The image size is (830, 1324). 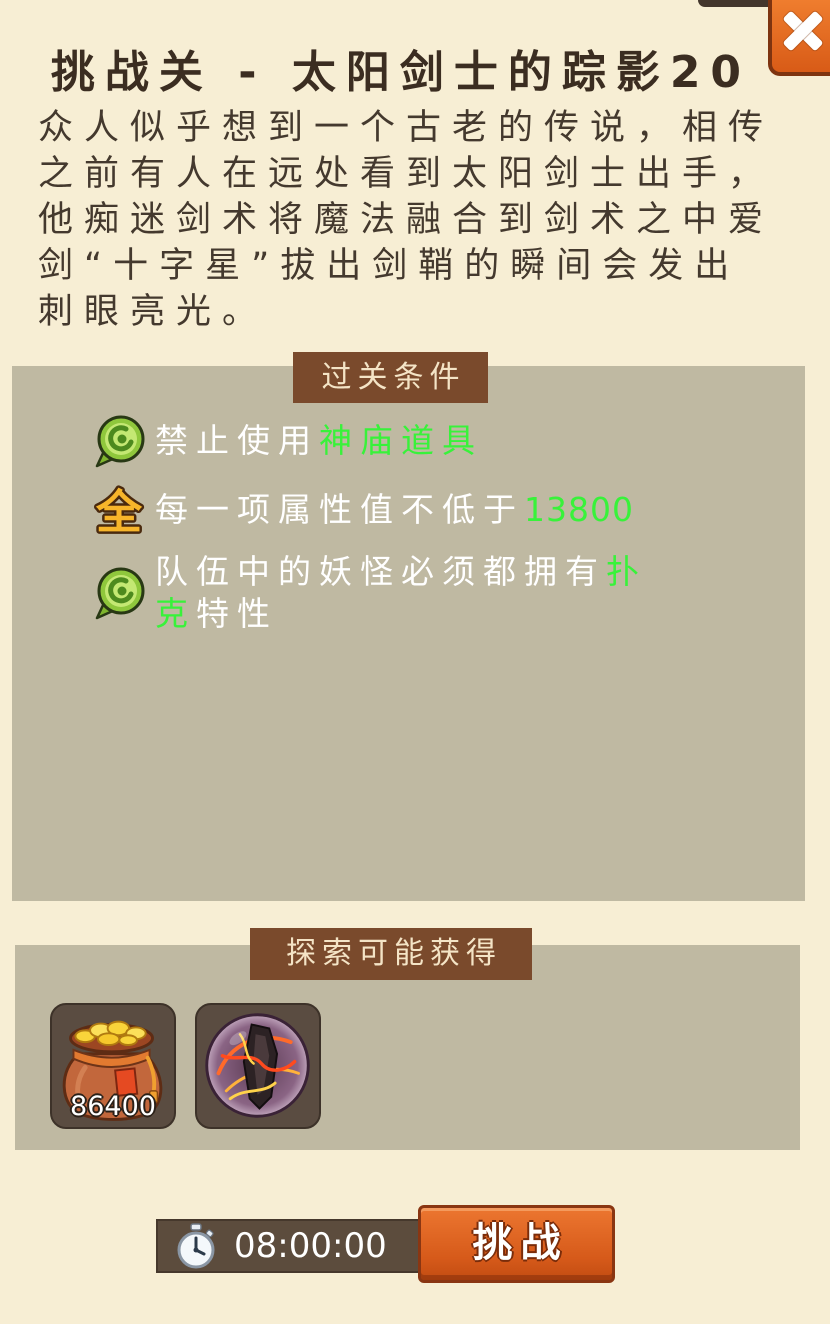 I want to click on reward-amount: 86400, so click(x=113, y=1106).